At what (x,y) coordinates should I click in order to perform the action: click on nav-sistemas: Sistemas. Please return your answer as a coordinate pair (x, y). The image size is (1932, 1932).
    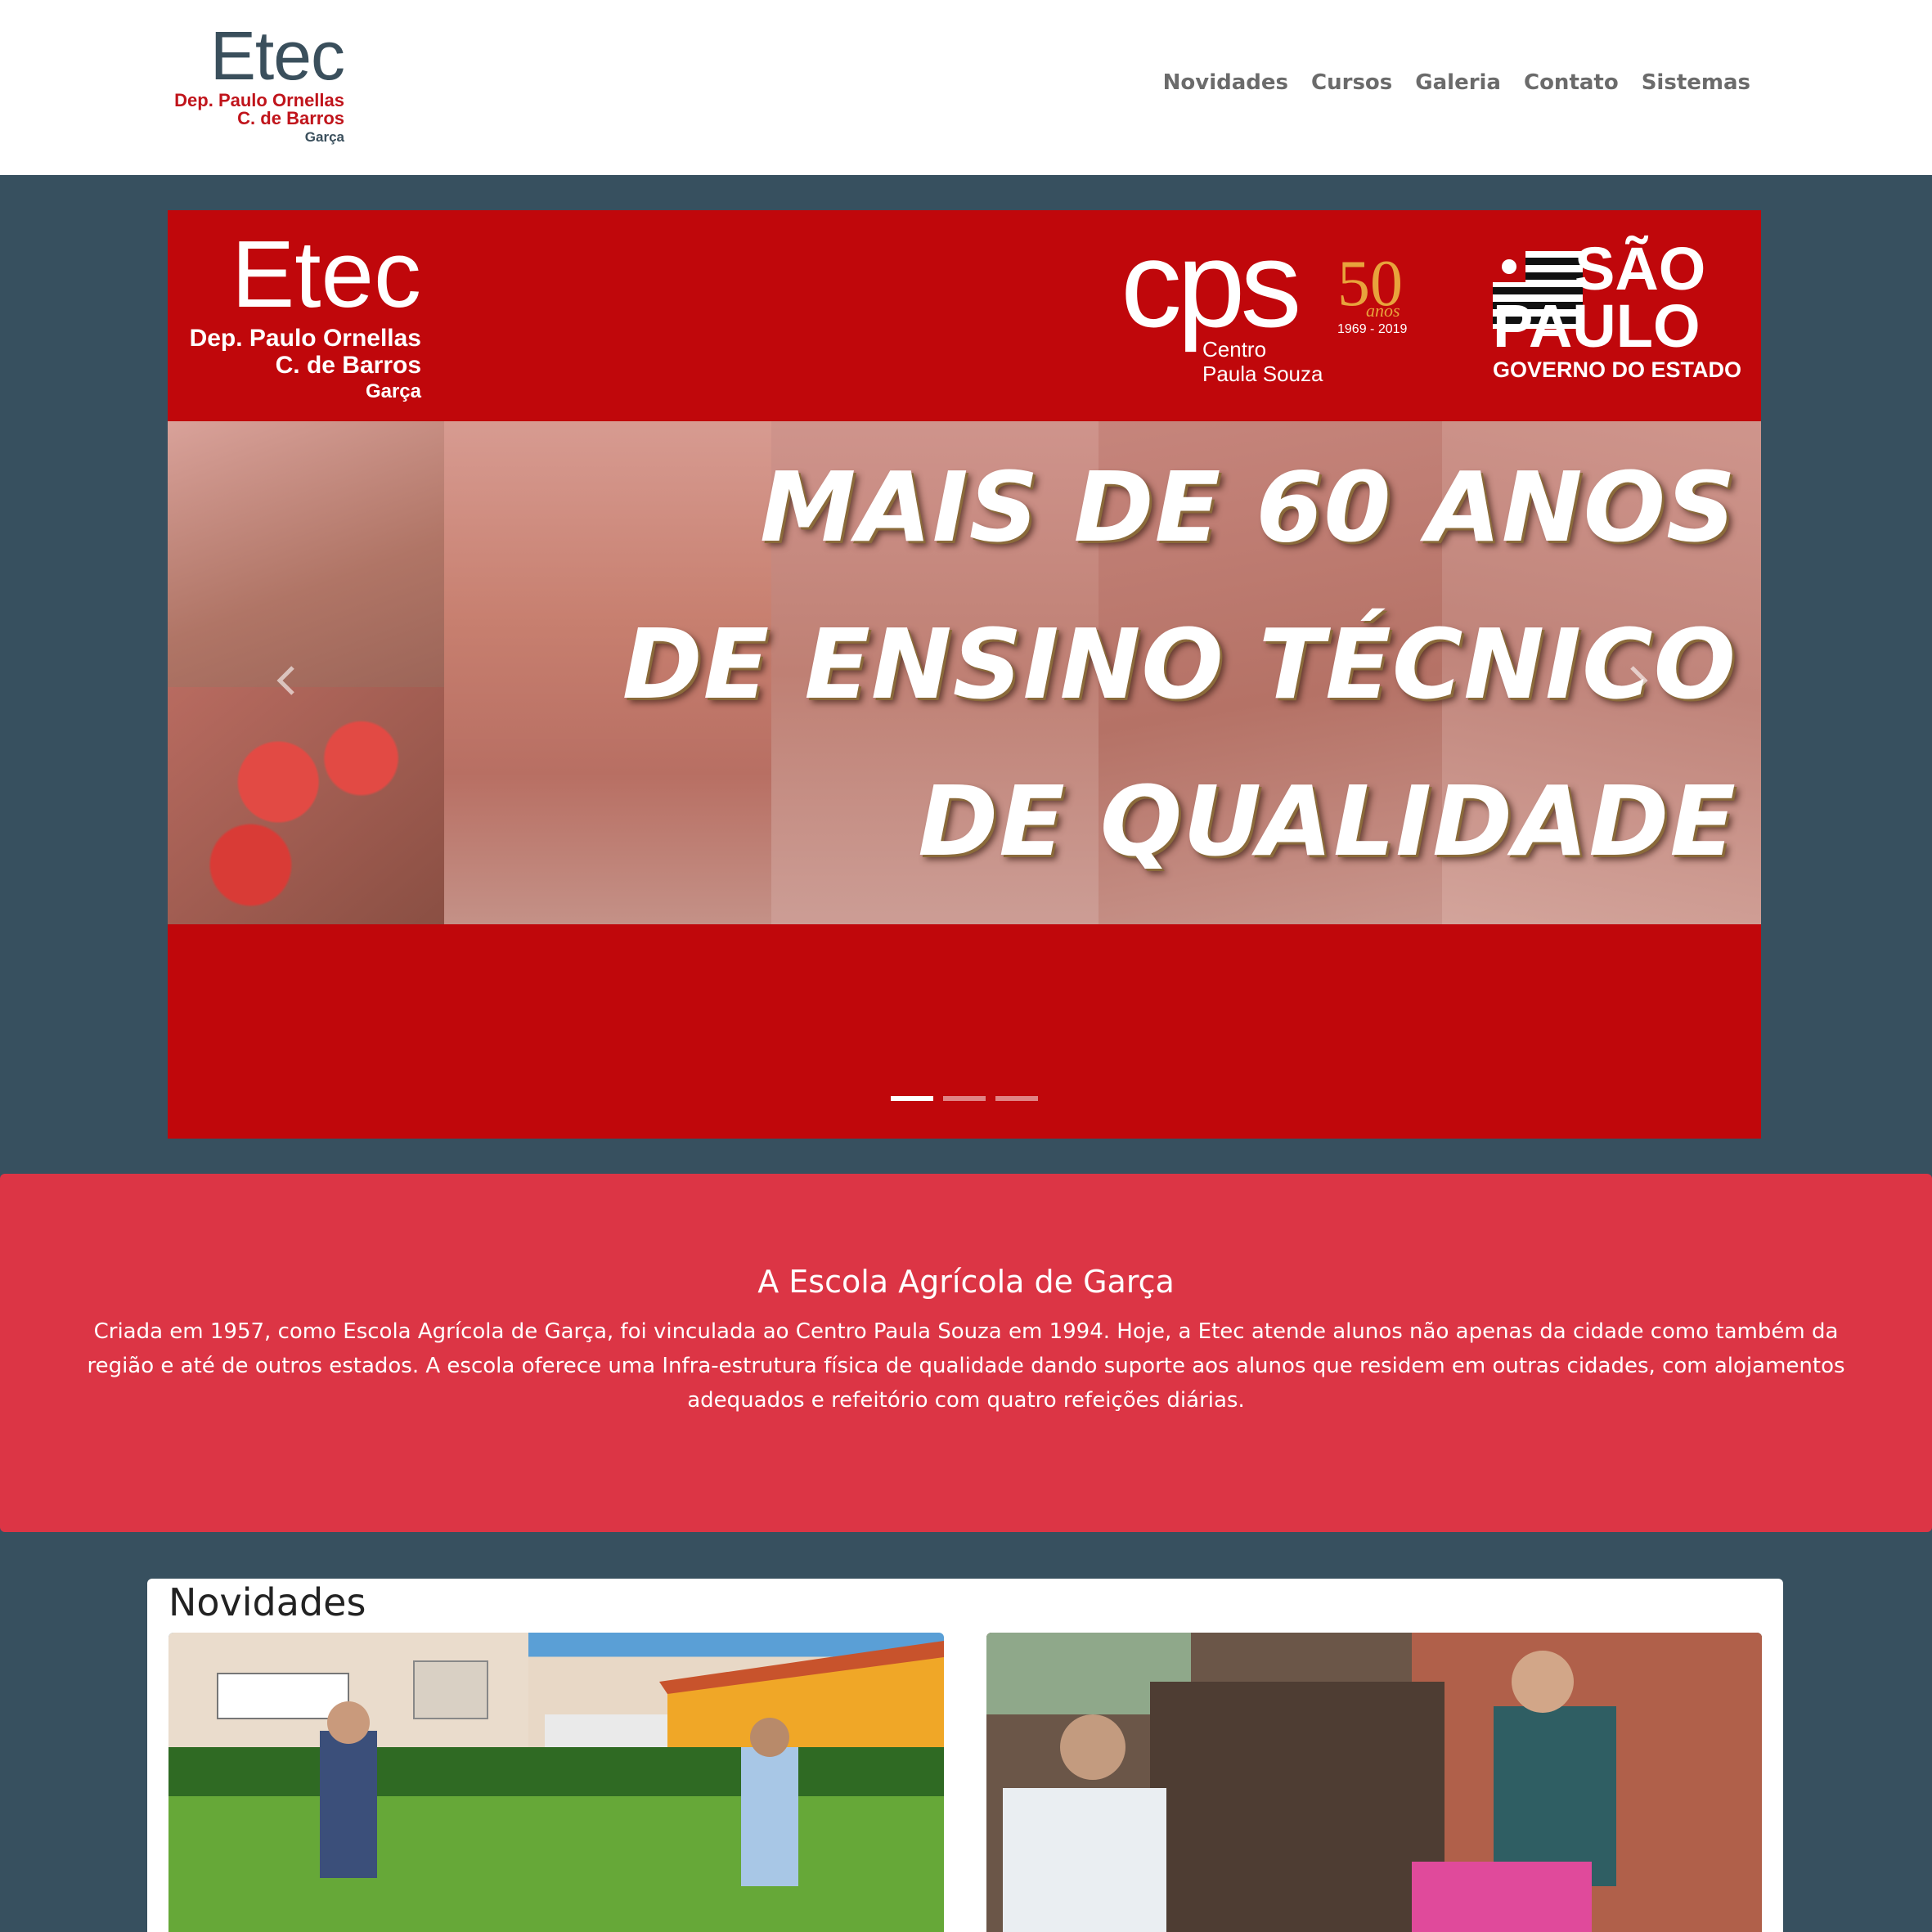
    Looking at the image, I should click on (1696, 82).